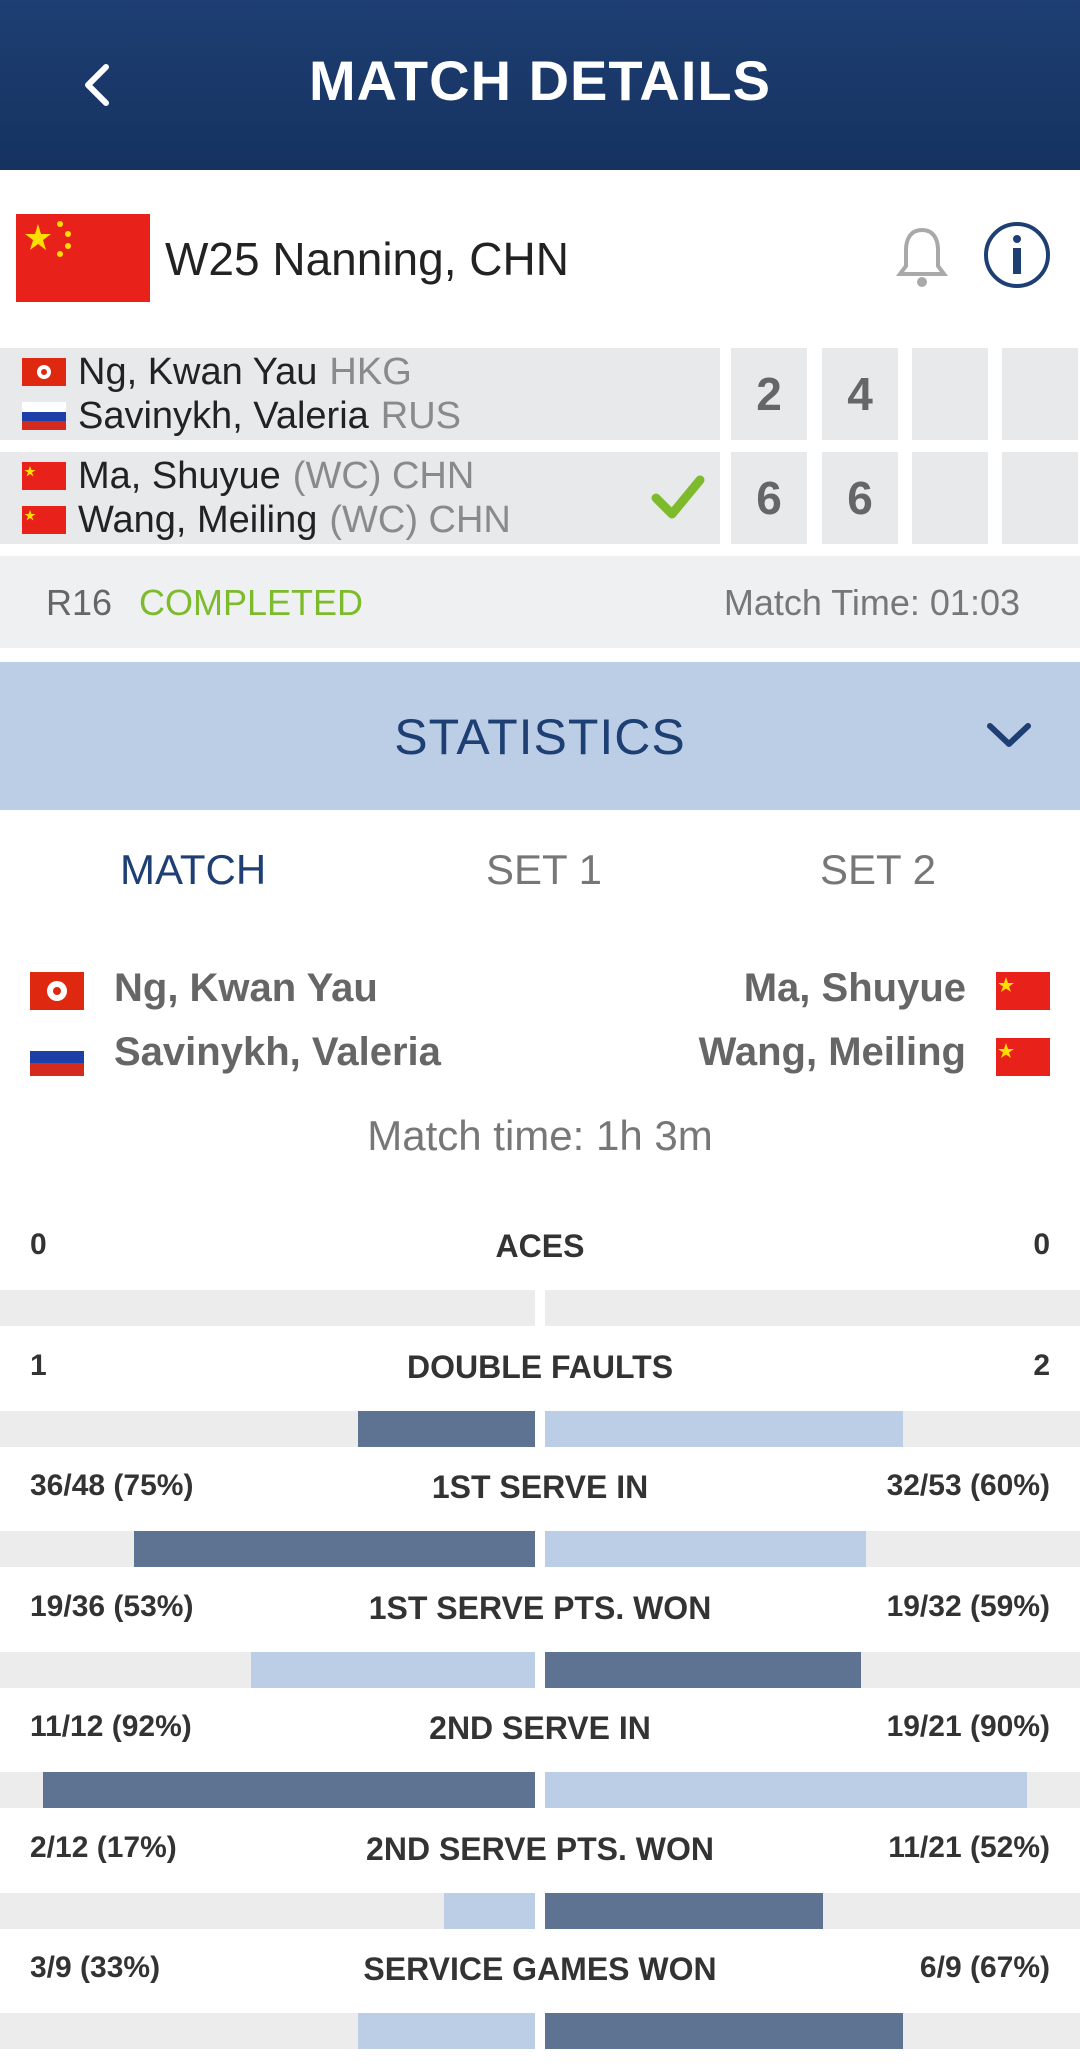 Image resolution: width=1080 pixels, height=2071 pixels. I want to click on stat-row: 19/36 (53%) 1ST SERVE PTS. WON 19/32 (59%), so click(540, 1650).